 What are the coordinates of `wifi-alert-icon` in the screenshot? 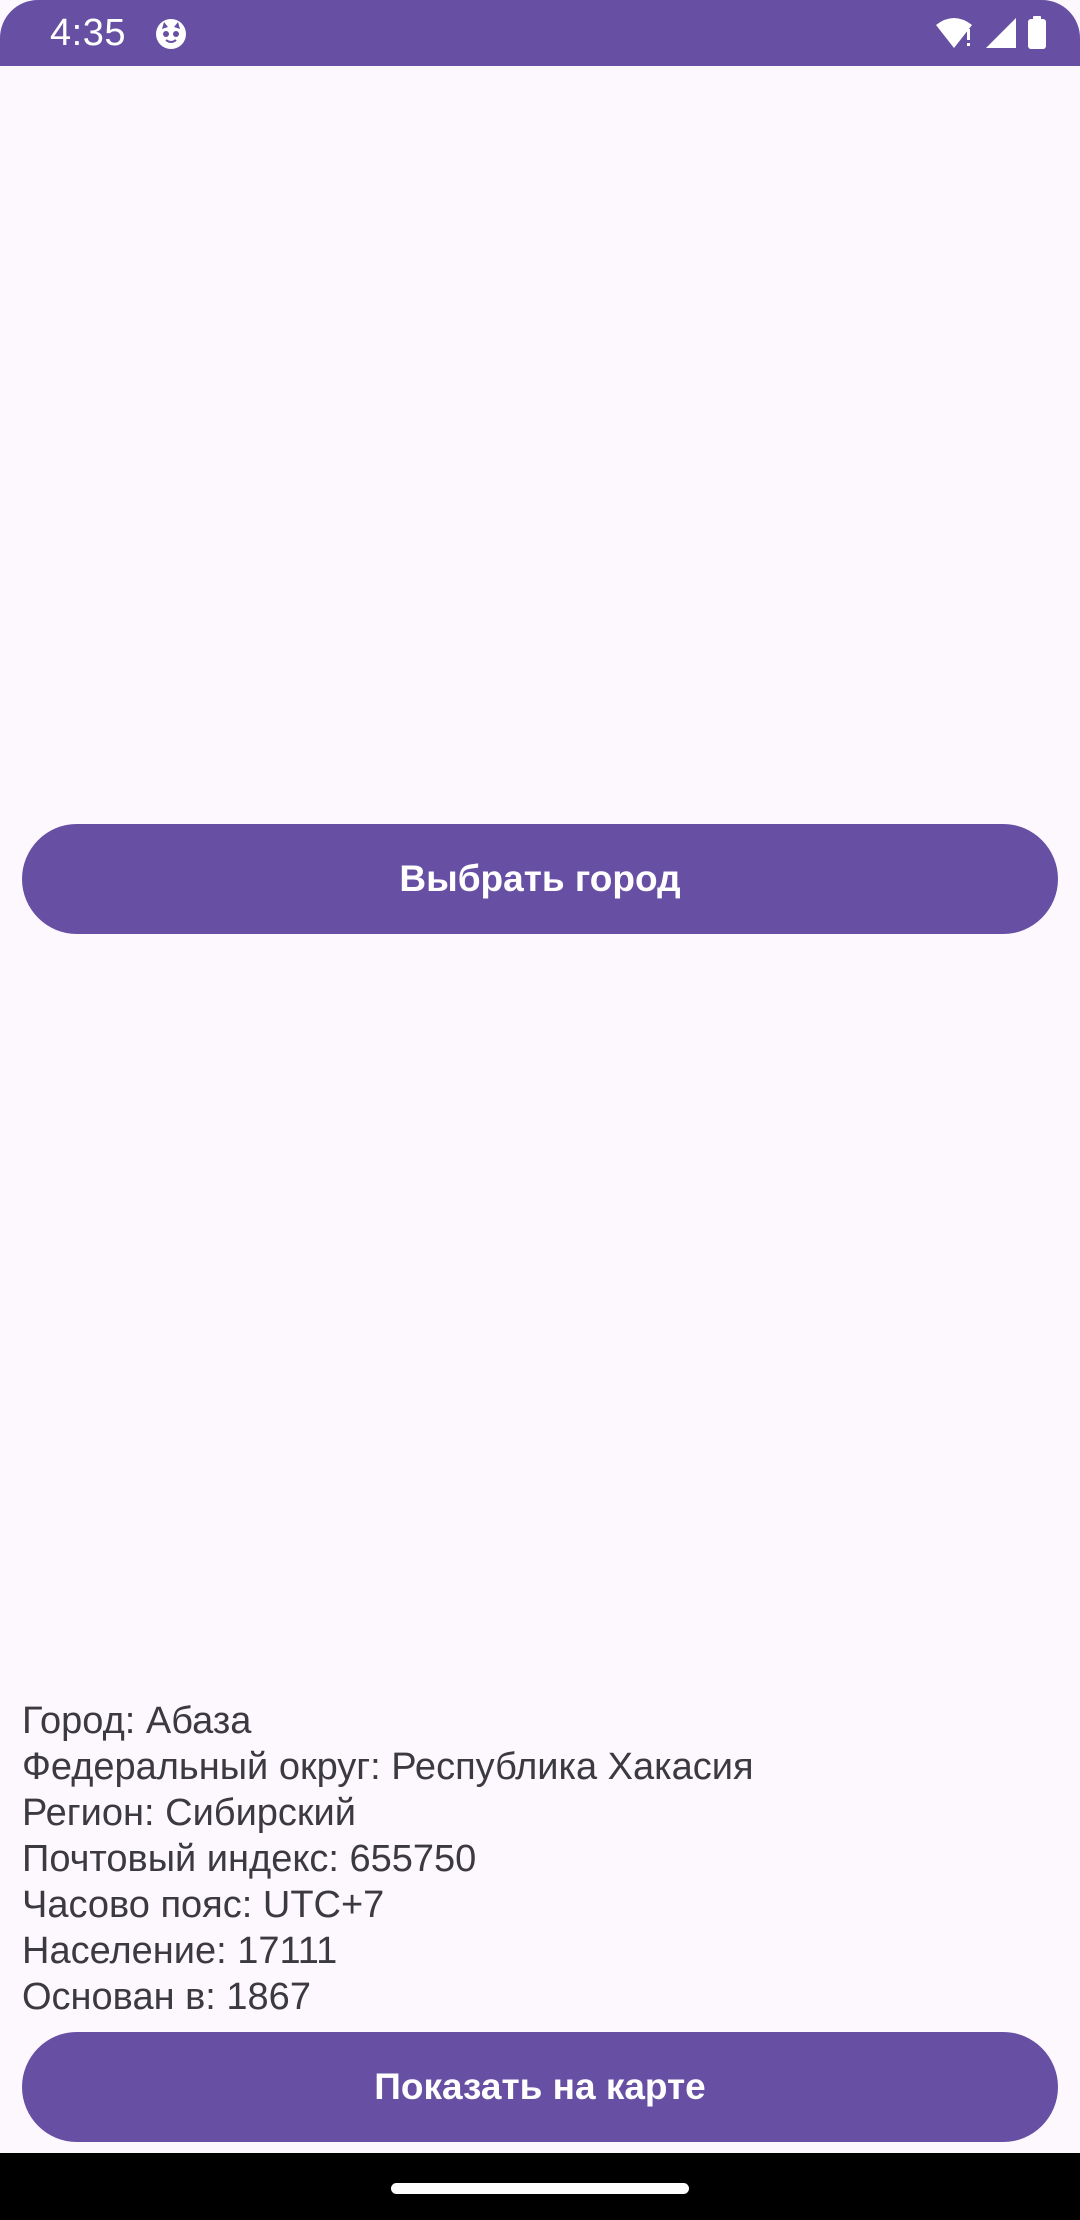 It's located at (955, 33).